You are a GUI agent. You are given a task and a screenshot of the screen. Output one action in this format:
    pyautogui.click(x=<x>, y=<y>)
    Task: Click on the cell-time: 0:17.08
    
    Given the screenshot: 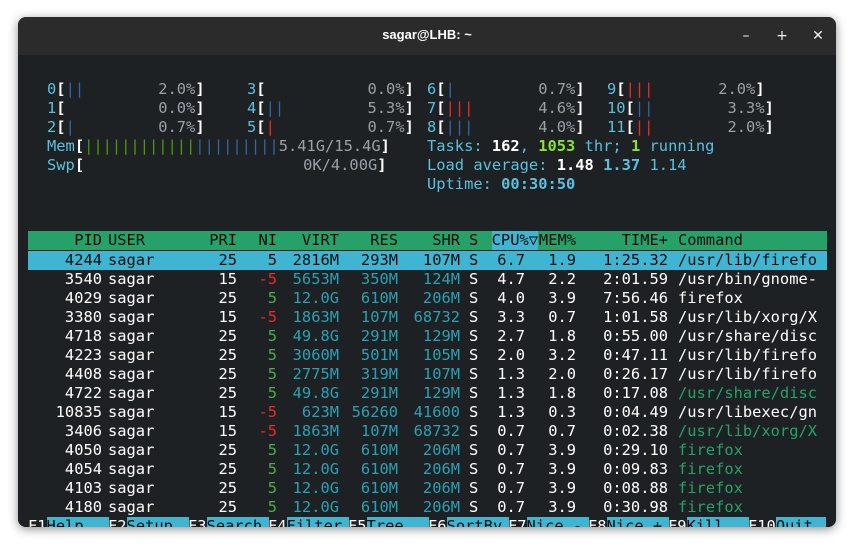 What is the action you would take?
    pyautogui.click(x=635, y=393)
    